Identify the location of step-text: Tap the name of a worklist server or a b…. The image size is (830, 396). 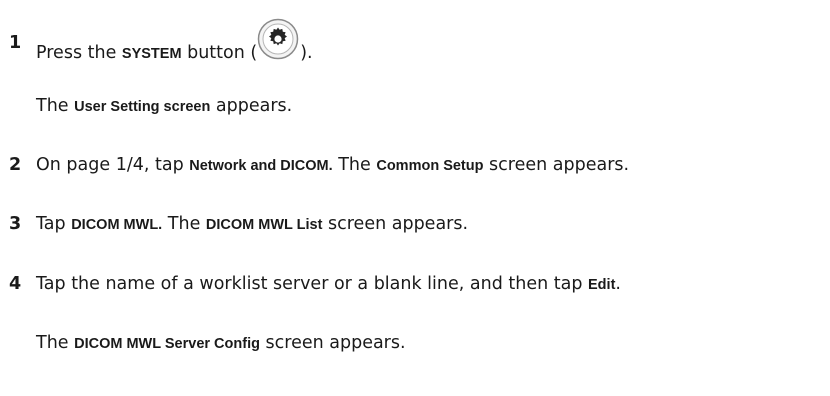
(328, 284).